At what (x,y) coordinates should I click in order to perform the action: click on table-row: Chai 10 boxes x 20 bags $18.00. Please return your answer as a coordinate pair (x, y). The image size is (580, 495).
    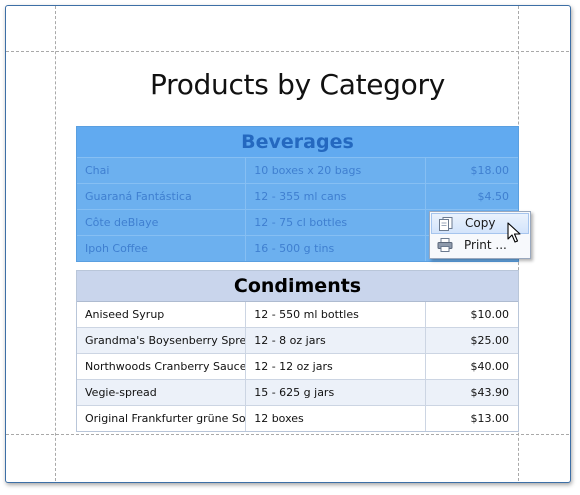
    Looking at the image, I should click on (297, 170).